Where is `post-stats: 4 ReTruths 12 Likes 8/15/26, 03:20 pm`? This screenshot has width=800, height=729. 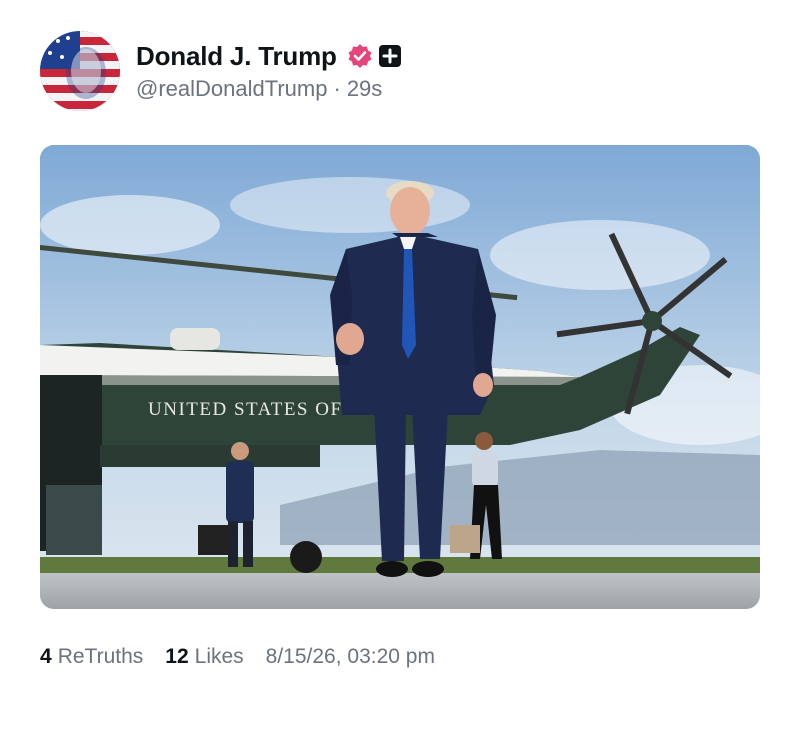
post-stats: 4 ReTruths 12 Likes 8/15/26, 03:20 pm is located at coordinates (237, 657).